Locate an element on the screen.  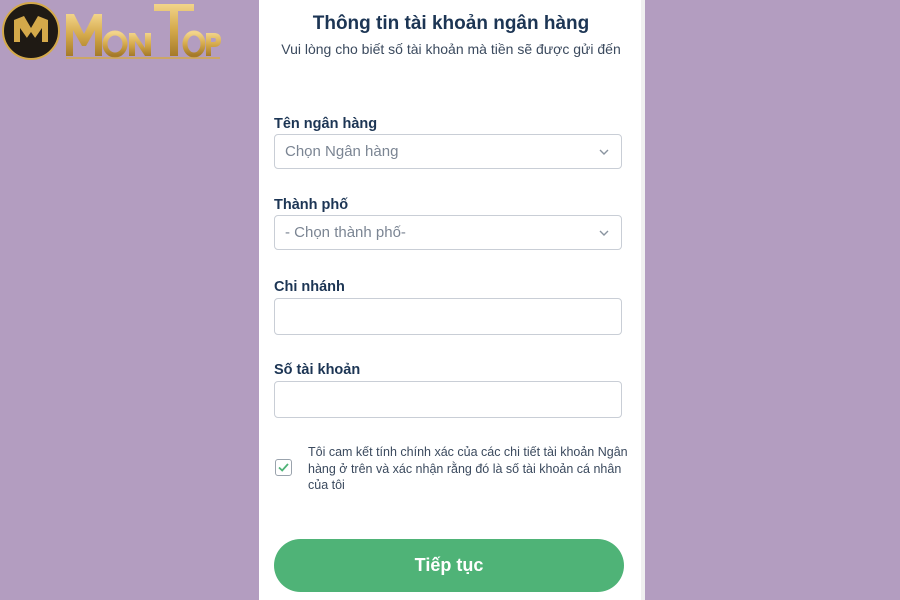
consent-checkbox is located at coordinates (283, 467).